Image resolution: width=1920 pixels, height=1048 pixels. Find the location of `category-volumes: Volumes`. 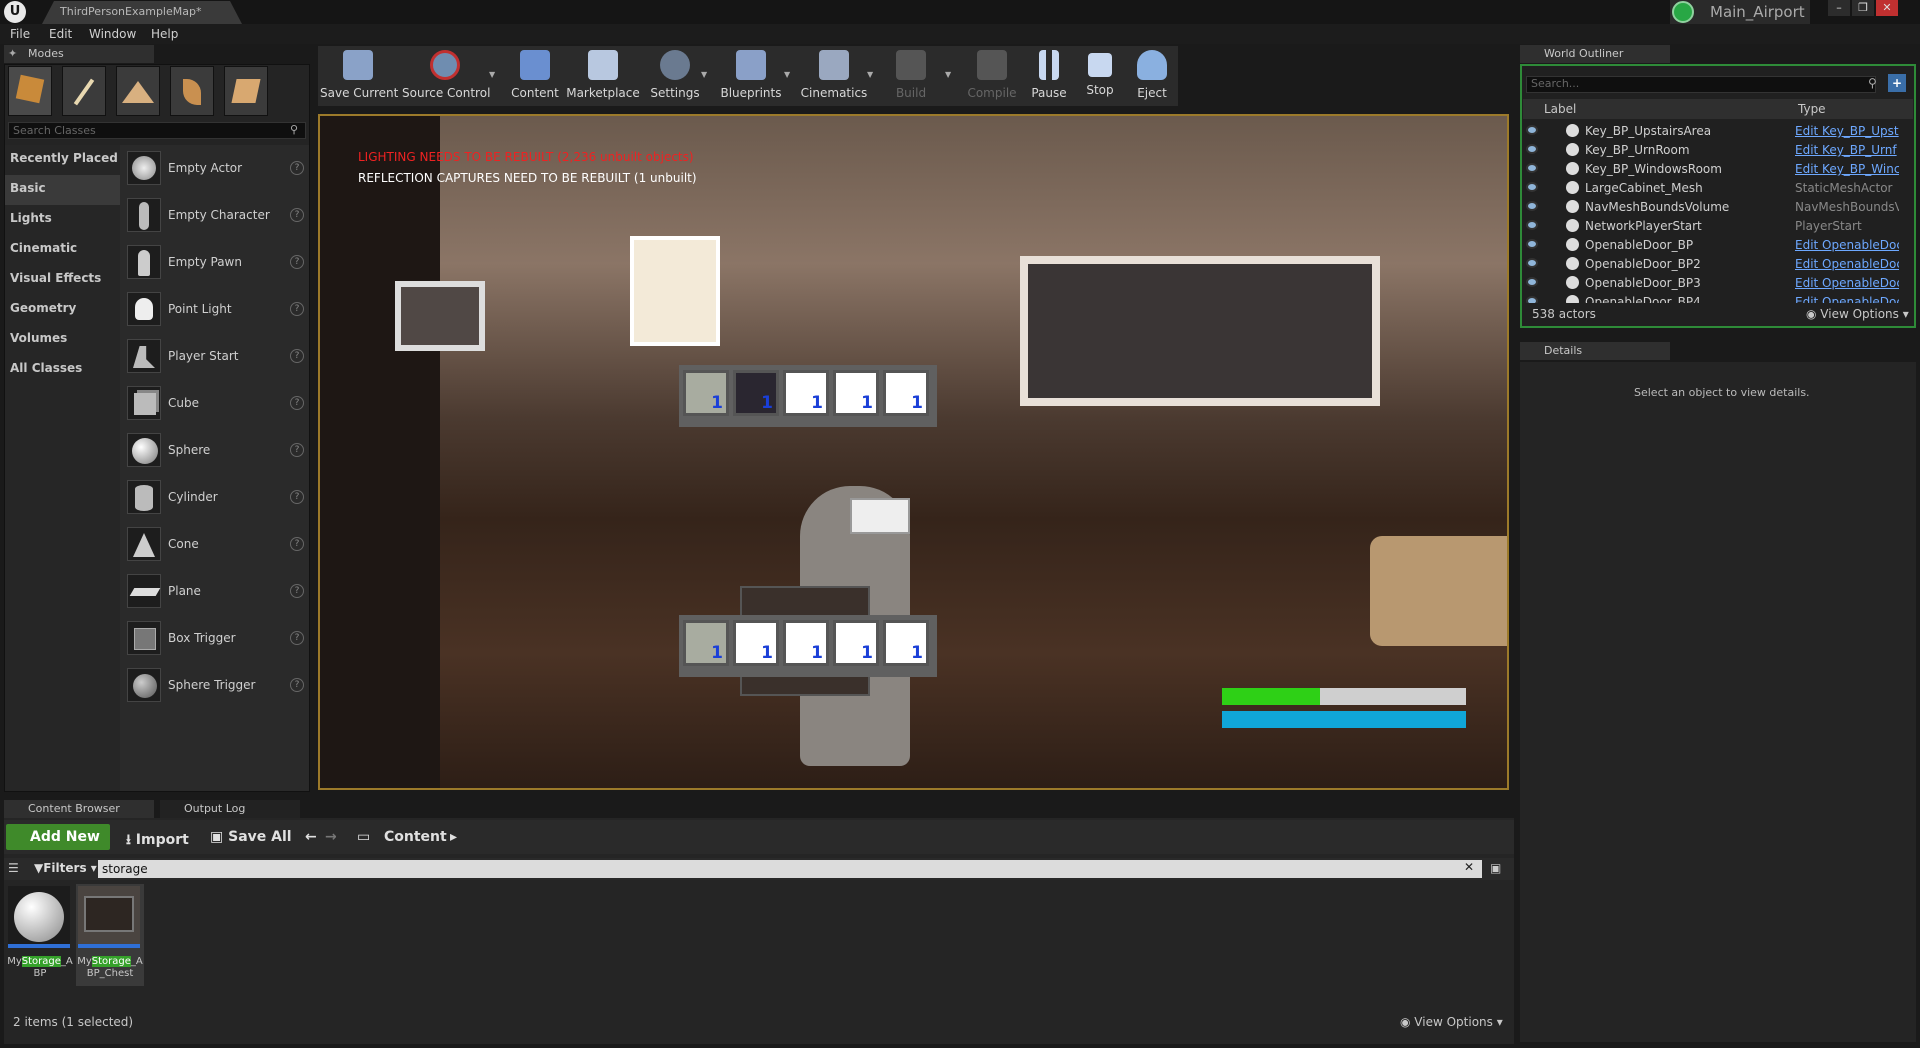

category-volumes: Volumes is located at coordinates (62, 340).